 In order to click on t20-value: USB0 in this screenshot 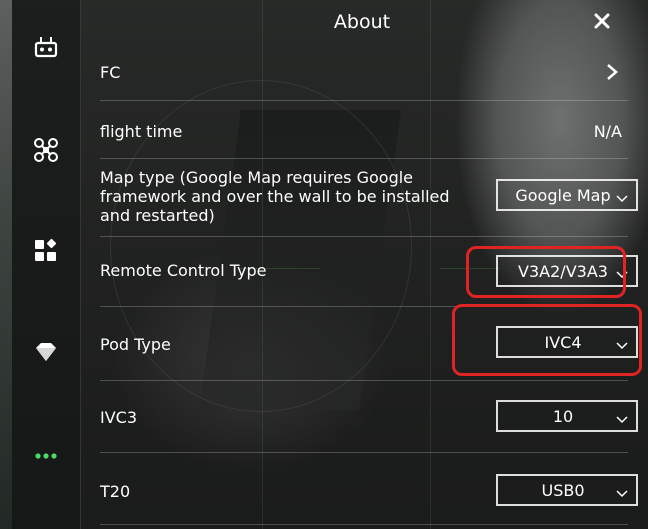, I will do `click(563, 490)`.